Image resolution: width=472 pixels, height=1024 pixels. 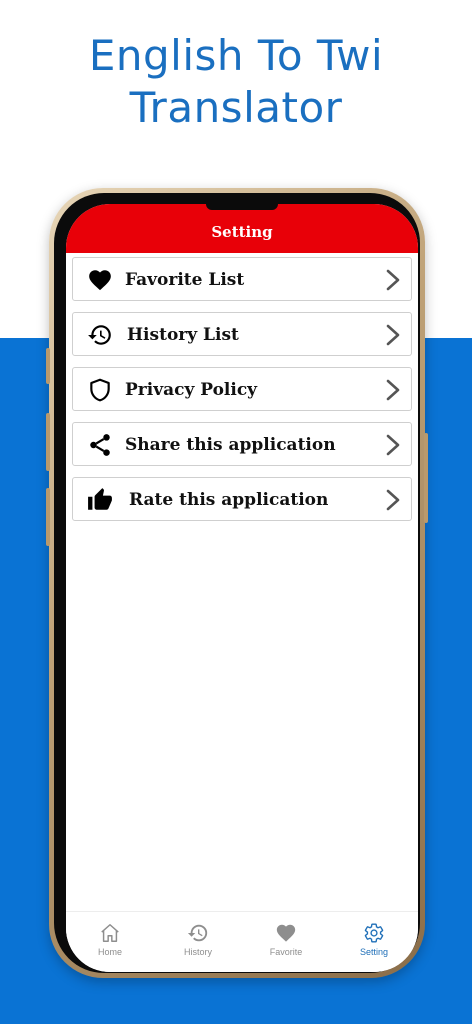 I want to click on tab-setting: Setting, so click(x=374, y=939).